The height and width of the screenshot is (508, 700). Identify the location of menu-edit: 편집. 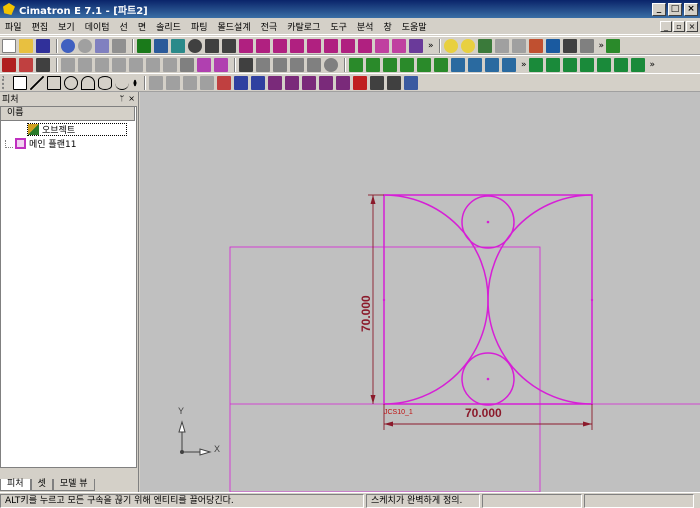
(40, 26).